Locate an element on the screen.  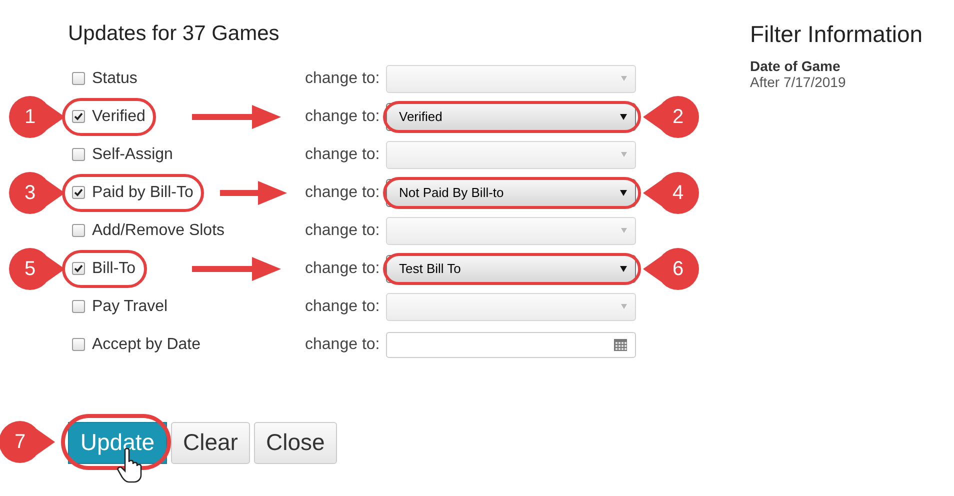
dropdown-value: Verified is located at coordinates (420, 117).